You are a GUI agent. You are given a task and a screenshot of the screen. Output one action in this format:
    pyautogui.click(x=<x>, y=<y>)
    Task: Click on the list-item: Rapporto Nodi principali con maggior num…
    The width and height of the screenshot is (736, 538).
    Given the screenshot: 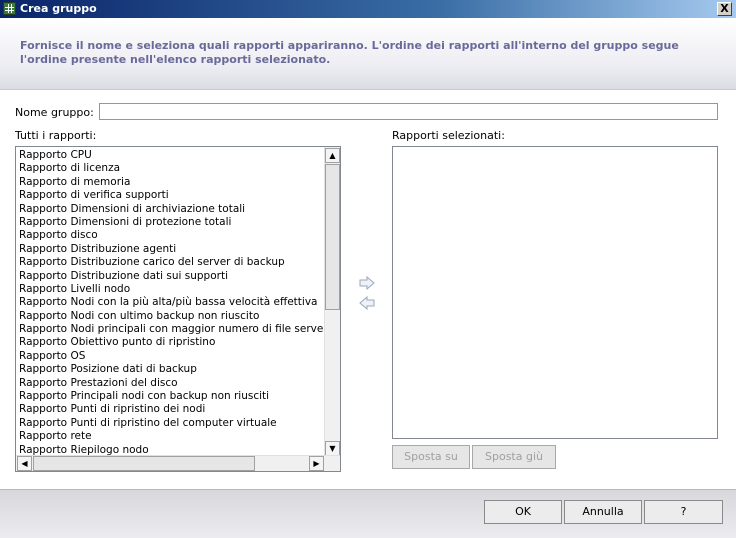 What is the action you would take?
    pyautogui.click(x=172, y=329)
    